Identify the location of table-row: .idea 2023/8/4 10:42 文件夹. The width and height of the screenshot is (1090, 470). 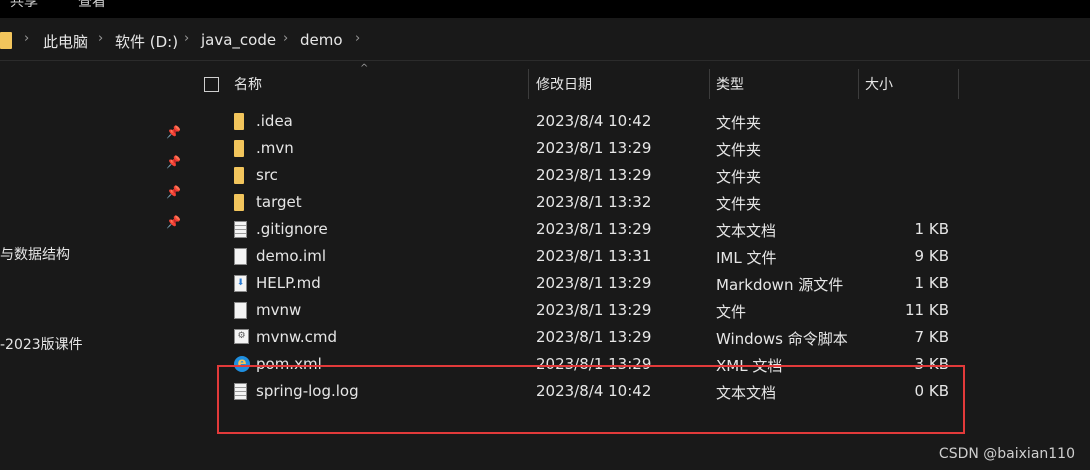
(596, 122).